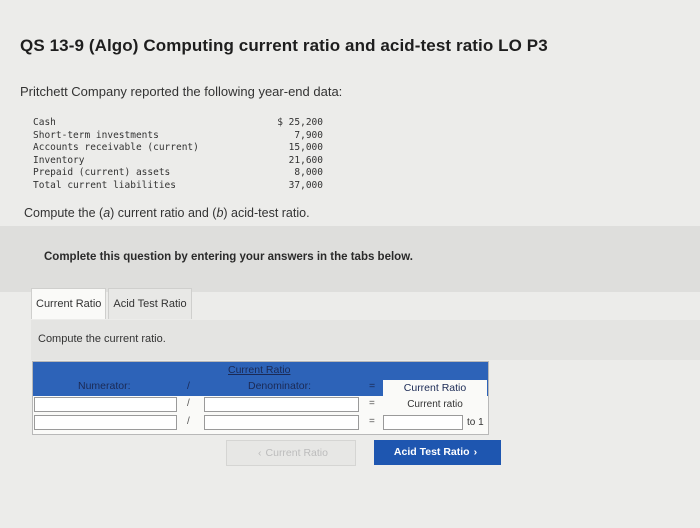 Image resolution: width=700 pixels, height=528 pixels. Describe the element at coordinates (178, 186) in the screenshot. I see `data-row-total-current-liabilities: Total current liabilities 37,000` at that location.